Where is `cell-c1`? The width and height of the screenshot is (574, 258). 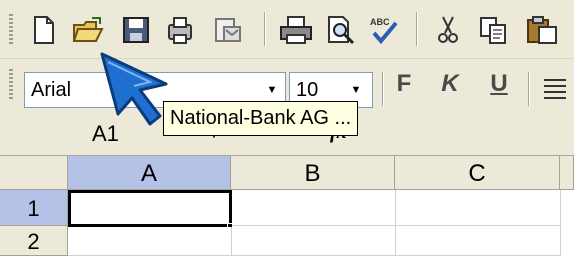 cell-c1 is located at coordinates (478, 208).